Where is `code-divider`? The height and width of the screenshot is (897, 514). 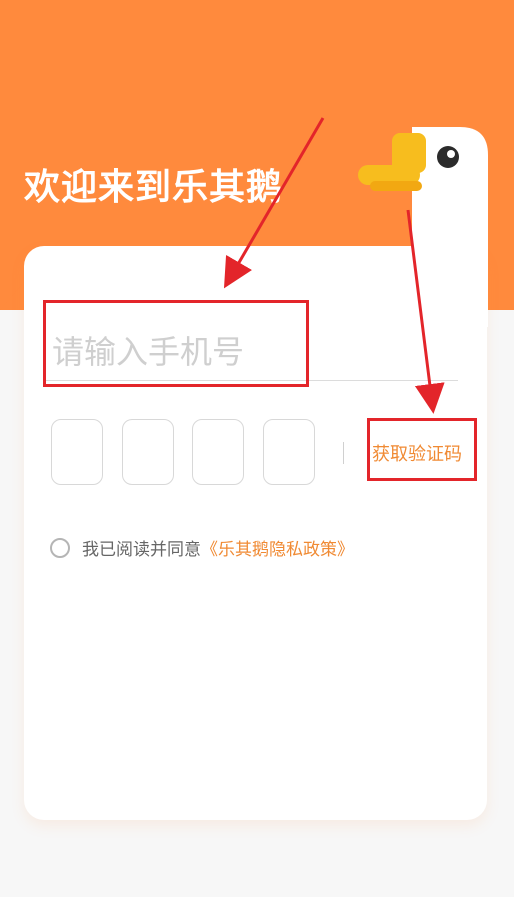 code-divider is located at coordinates (343, 453).